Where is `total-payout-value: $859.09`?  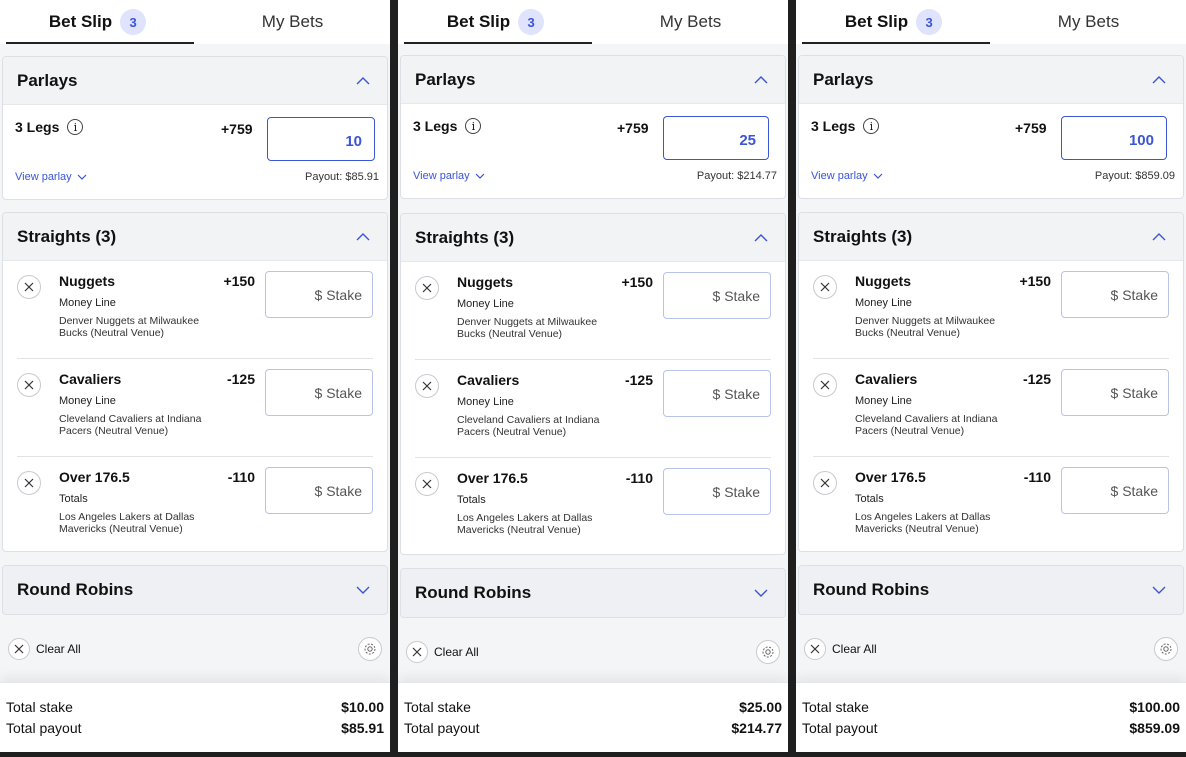 total-payout-value: $859.09 is located at coordinates (1154, 728).